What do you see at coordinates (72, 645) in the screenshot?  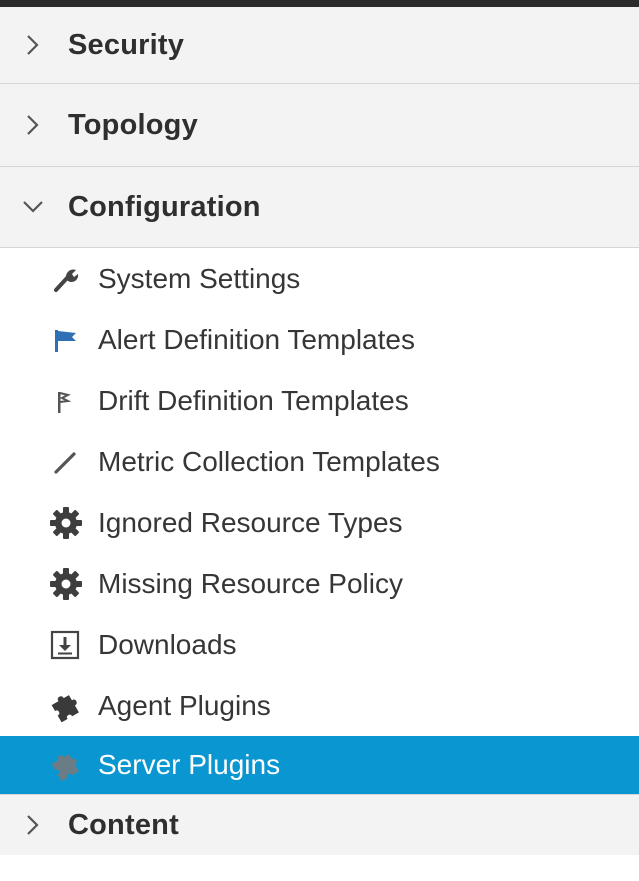 I see `download-icon` at bounding box center [72, 645].